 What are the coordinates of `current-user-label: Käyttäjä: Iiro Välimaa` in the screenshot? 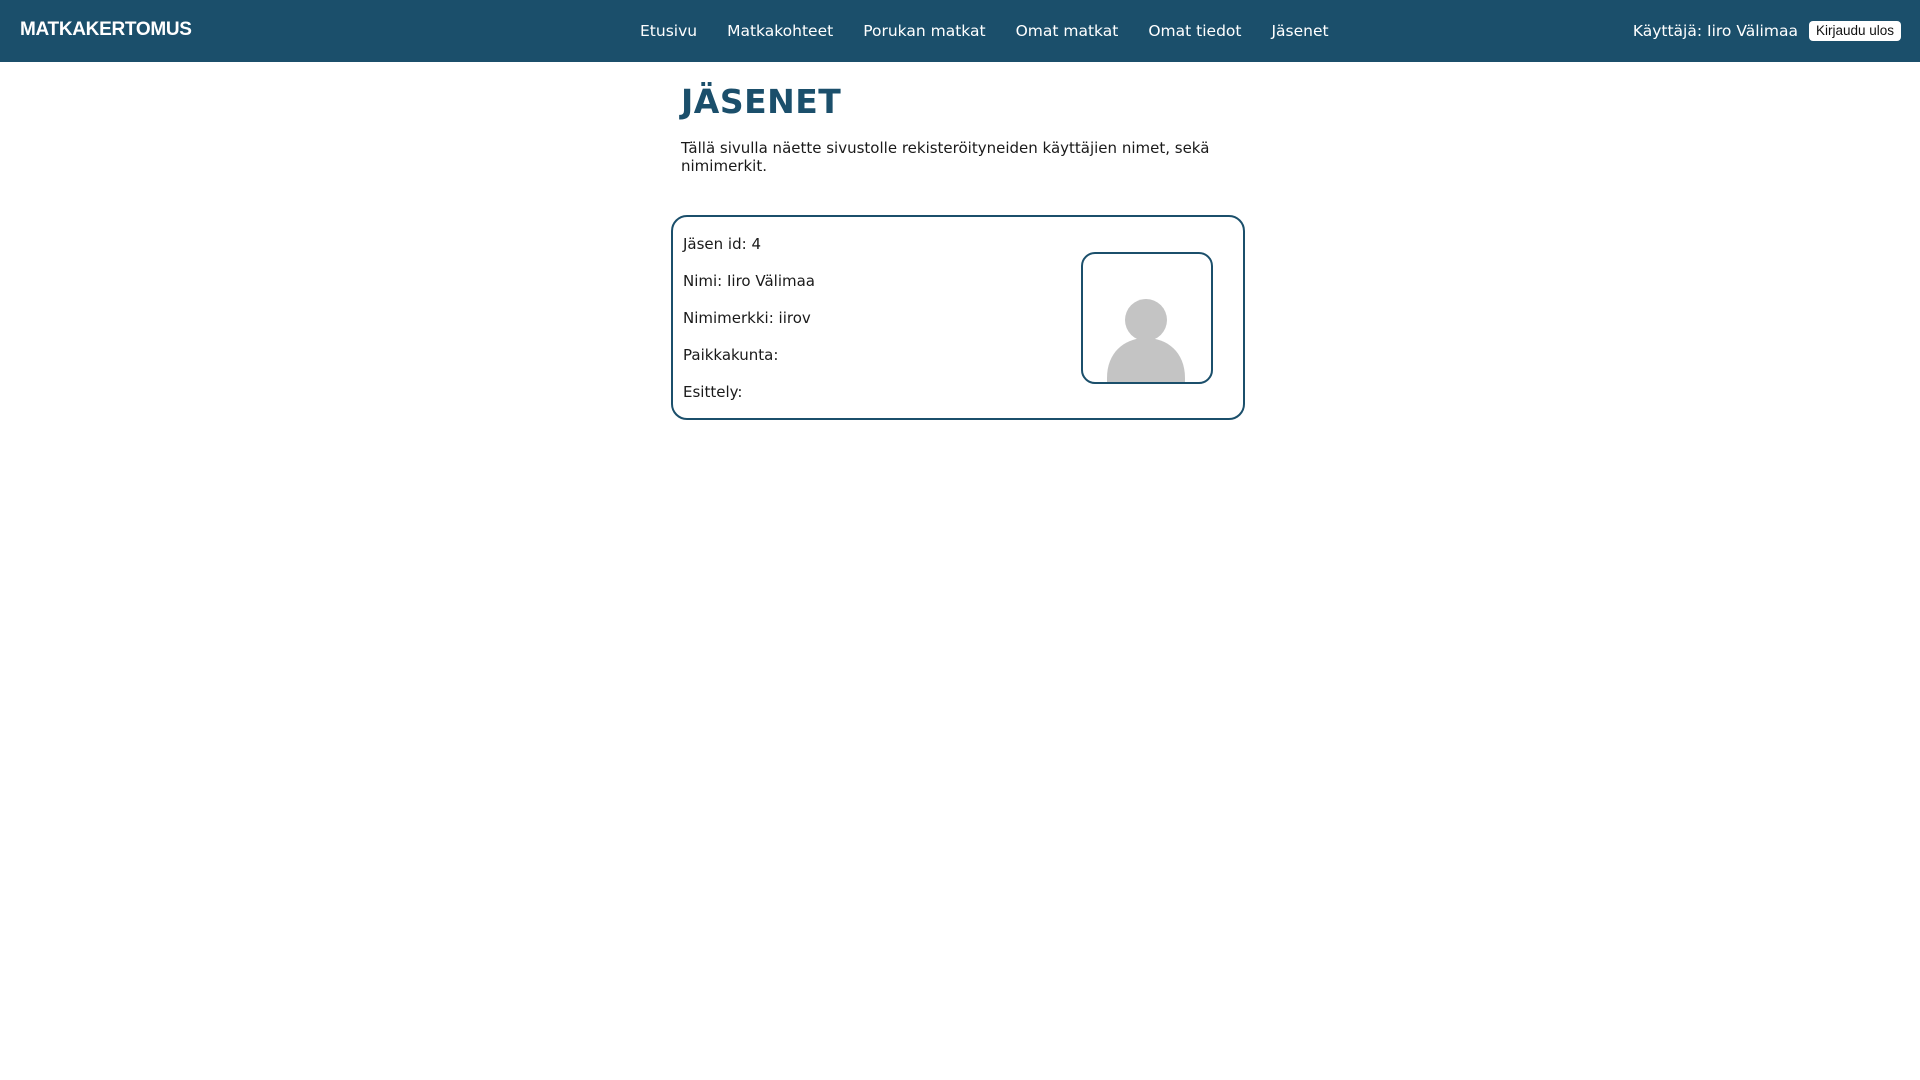 It's located at (1715, 31).